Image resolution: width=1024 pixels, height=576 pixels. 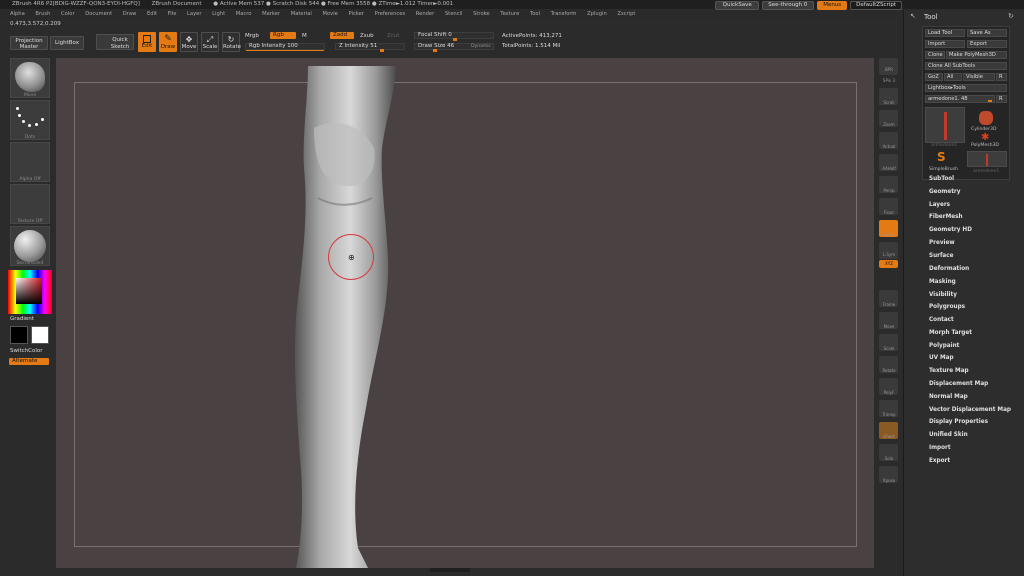 I want to click on menu-stroke: Stroke, so click(x=481, y=14).